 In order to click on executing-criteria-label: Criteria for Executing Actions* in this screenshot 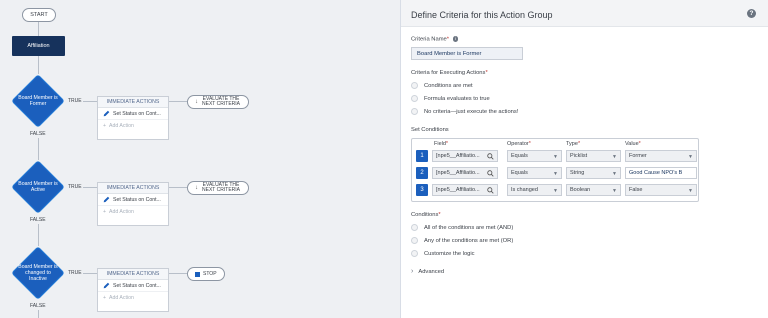, I will do `click(449, 73)`.